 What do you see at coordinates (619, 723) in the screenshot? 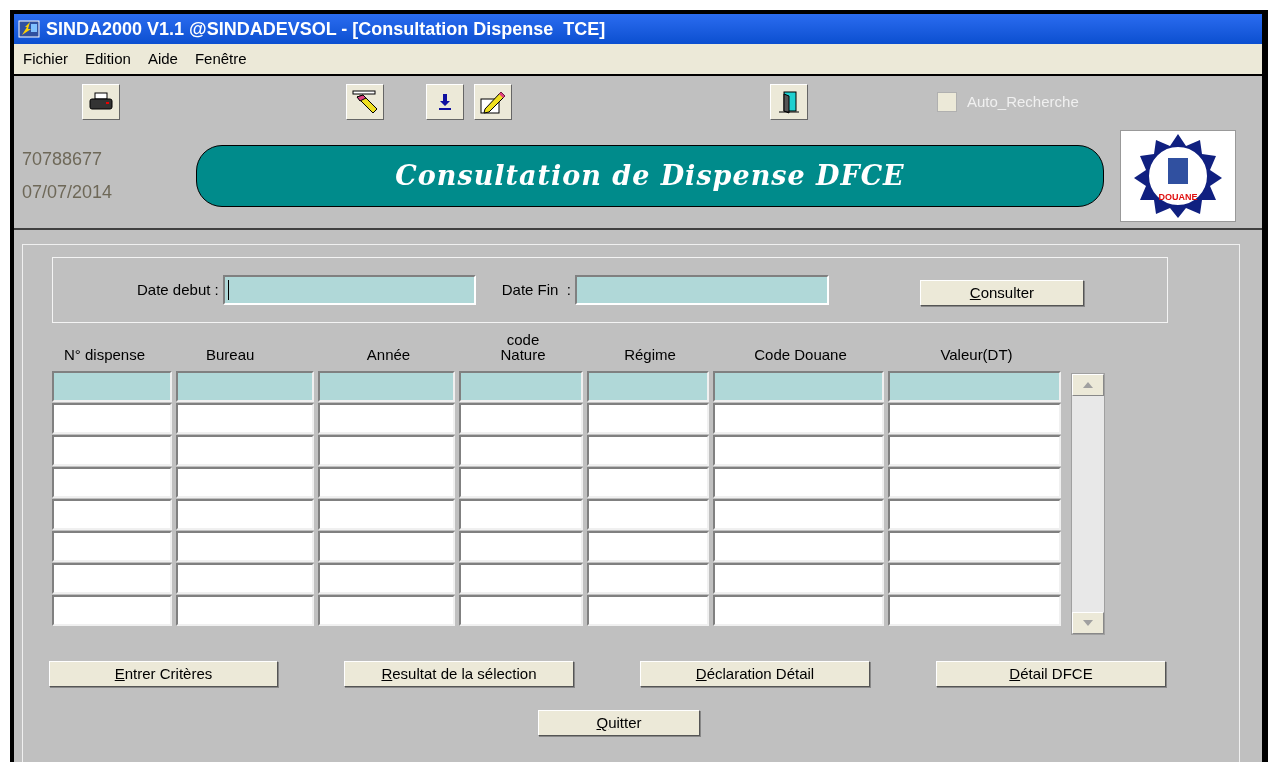
I see `quit-button: Quitter` at bounding box center [619, 723].